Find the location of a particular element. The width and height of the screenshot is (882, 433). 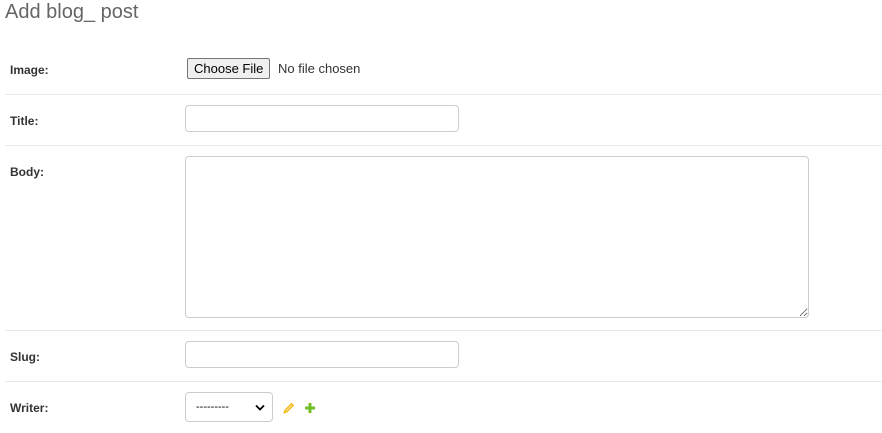

writer-label: Writer: is located at coordinates (29, 408).